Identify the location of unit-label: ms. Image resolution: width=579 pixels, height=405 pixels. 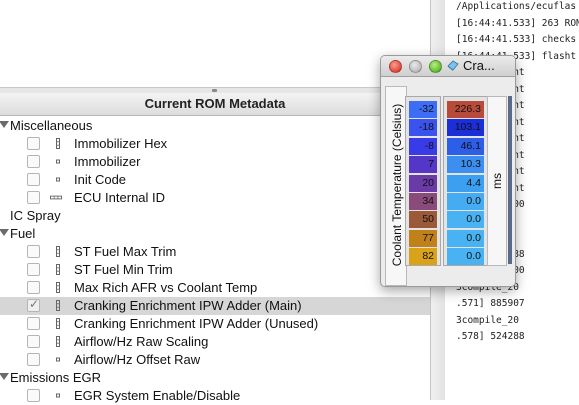
(497, 181).